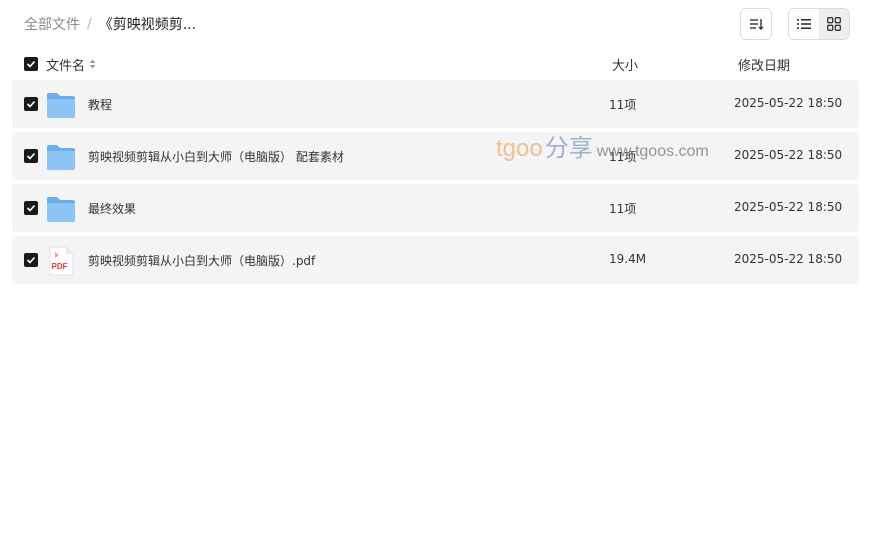 This screenshot has width=874, height=559. Describe the element at coordinates (60, 266) in the screenshot. I see `svg-text: PDF` at that location.